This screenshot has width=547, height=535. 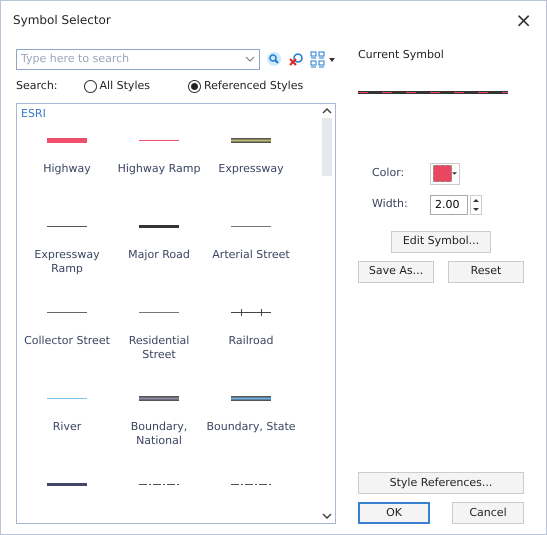 What do you see at coordinates (476, 200) in the screenshot?
I see `caret-up-icon` at bounding box center [476, 200].